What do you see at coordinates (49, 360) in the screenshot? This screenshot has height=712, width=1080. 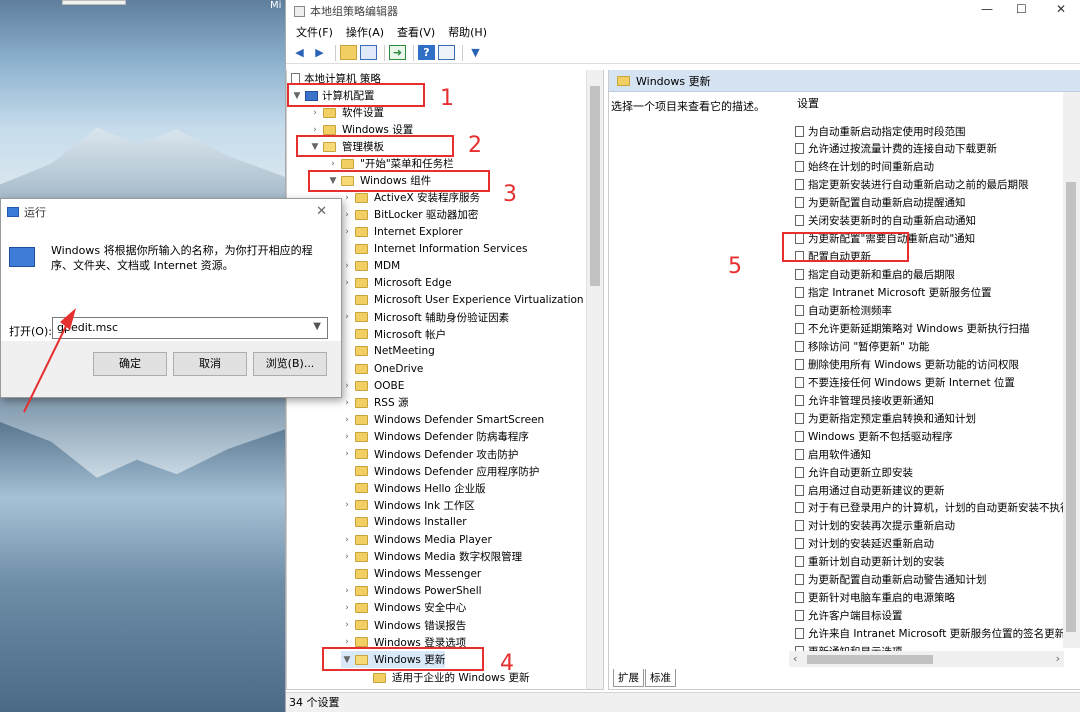 I see `annotation-arrow-icon` at bounding box center [49, 360].